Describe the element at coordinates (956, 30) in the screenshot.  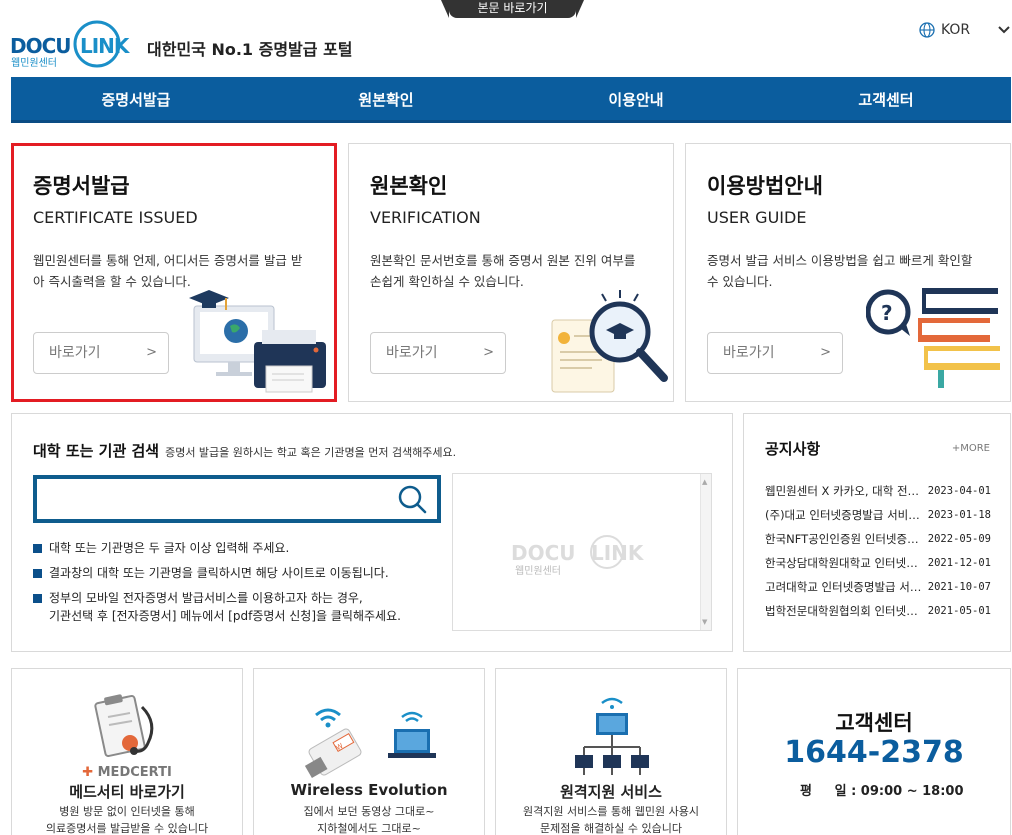
I see `language-label: KOR` at that location.